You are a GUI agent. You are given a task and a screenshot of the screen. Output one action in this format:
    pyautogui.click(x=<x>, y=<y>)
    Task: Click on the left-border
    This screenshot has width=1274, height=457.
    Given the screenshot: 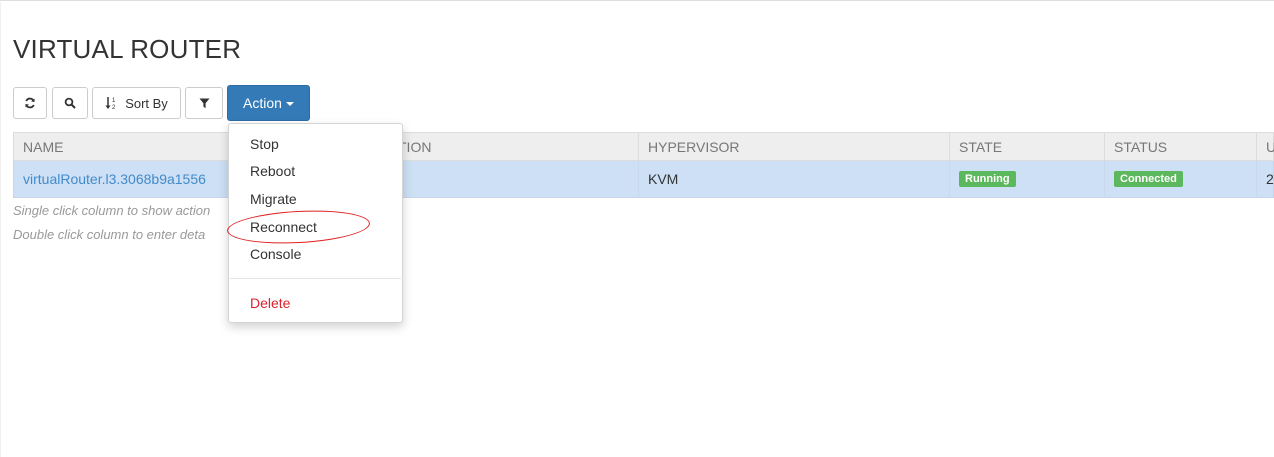 What is the action you would take?
    pyautogui.click(x=0, y=229)
    